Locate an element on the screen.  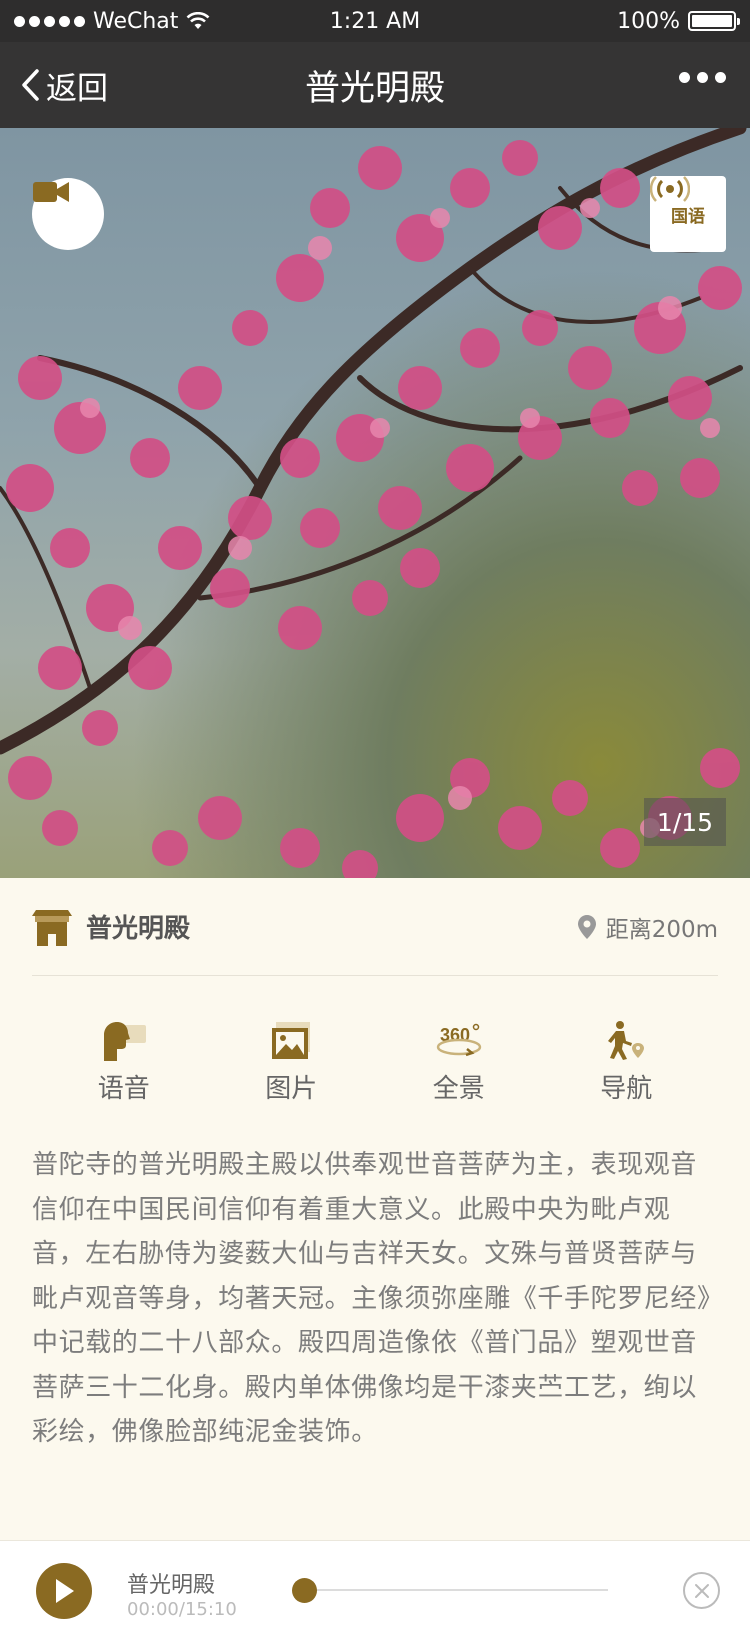
location-pin-icon is located at coordinates (586, 926).